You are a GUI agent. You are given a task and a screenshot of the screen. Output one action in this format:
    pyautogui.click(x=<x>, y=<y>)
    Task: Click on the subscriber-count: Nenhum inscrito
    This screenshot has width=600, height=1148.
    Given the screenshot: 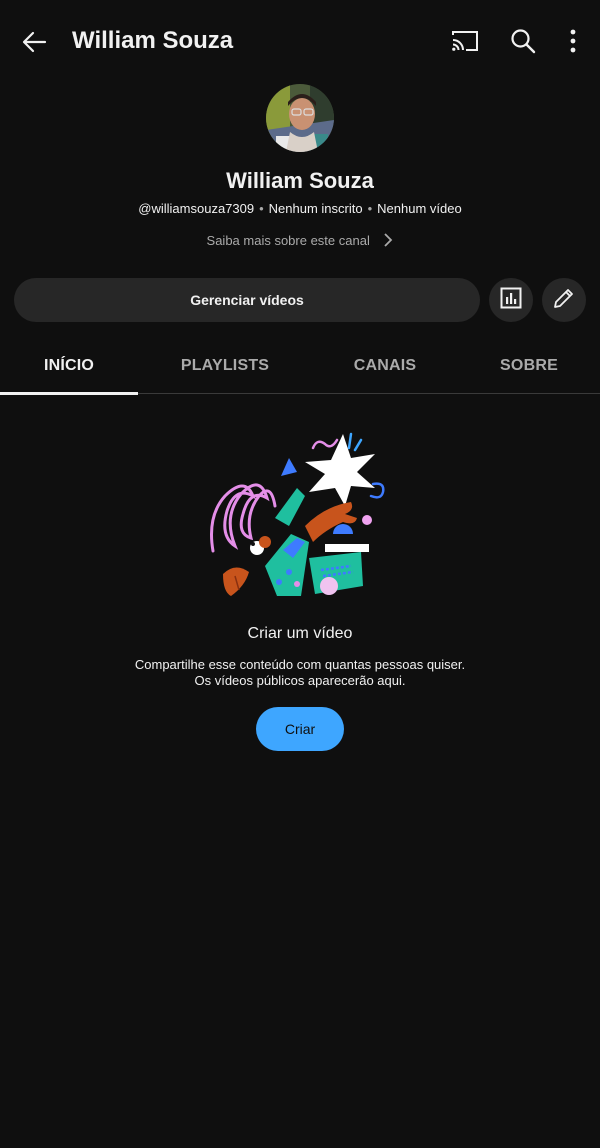 What is the action you would take?
    pyautogui.click(x=315, y=208)
    